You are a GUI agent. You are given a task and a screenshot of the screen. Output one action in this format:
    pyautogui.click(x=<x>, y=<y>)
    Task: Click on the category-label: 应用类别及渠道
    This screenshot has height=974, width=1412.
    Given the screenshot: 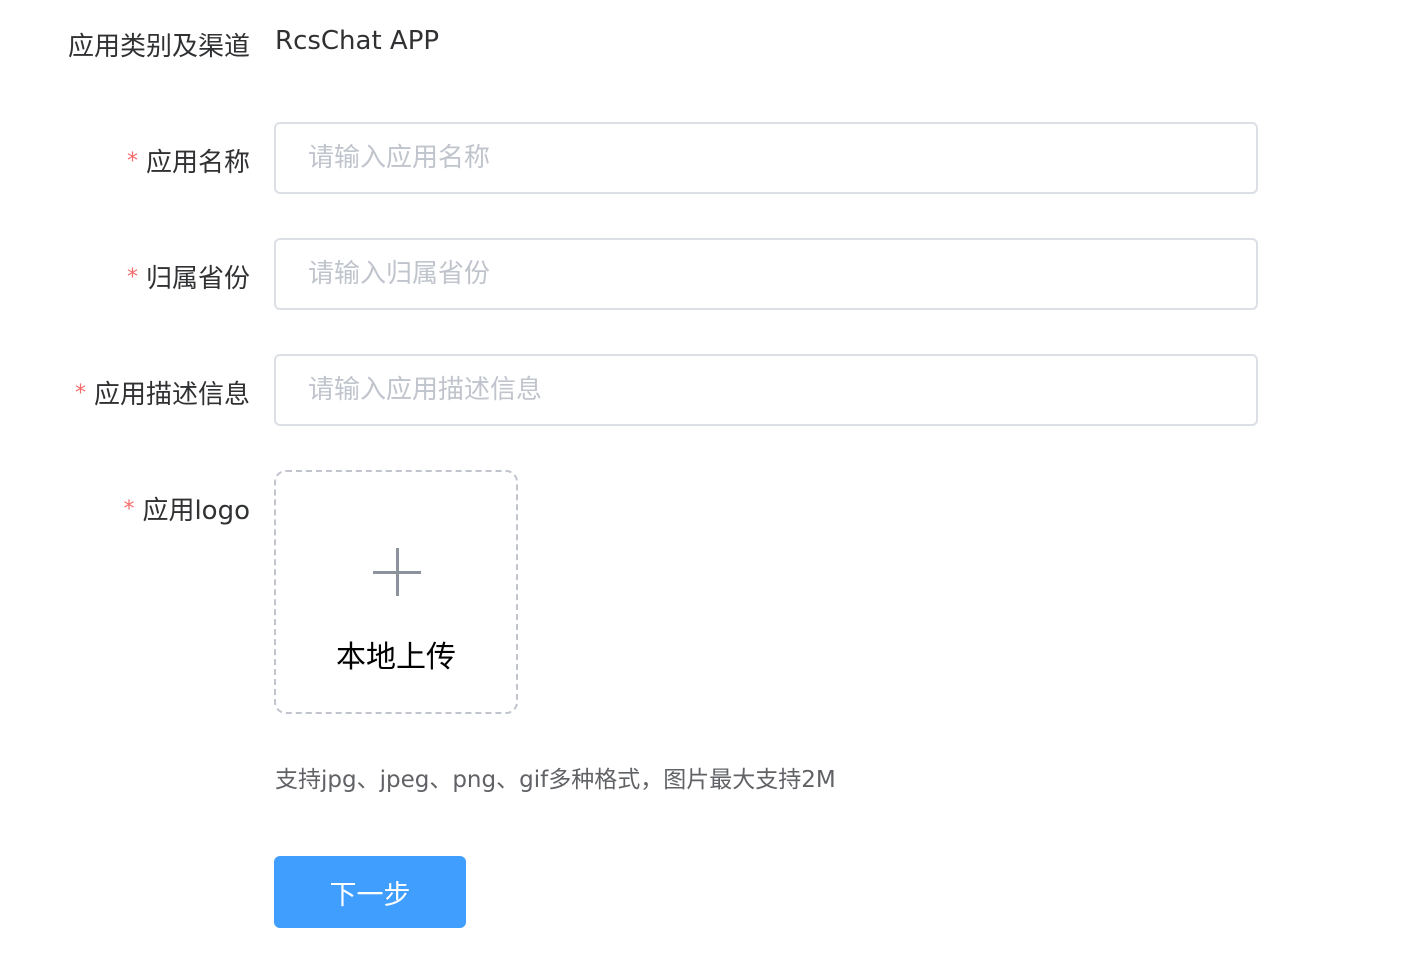 What is the action you would take?
    pyautogui.click(x=130, y=44)
    